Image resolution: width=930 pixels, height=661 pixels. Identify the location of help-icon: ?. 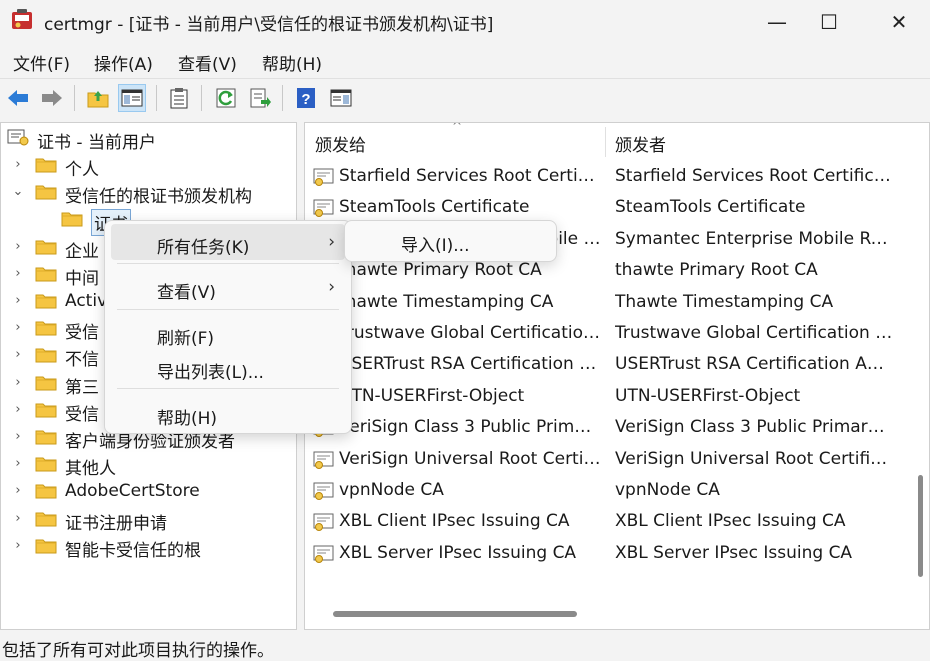
(306, 98).